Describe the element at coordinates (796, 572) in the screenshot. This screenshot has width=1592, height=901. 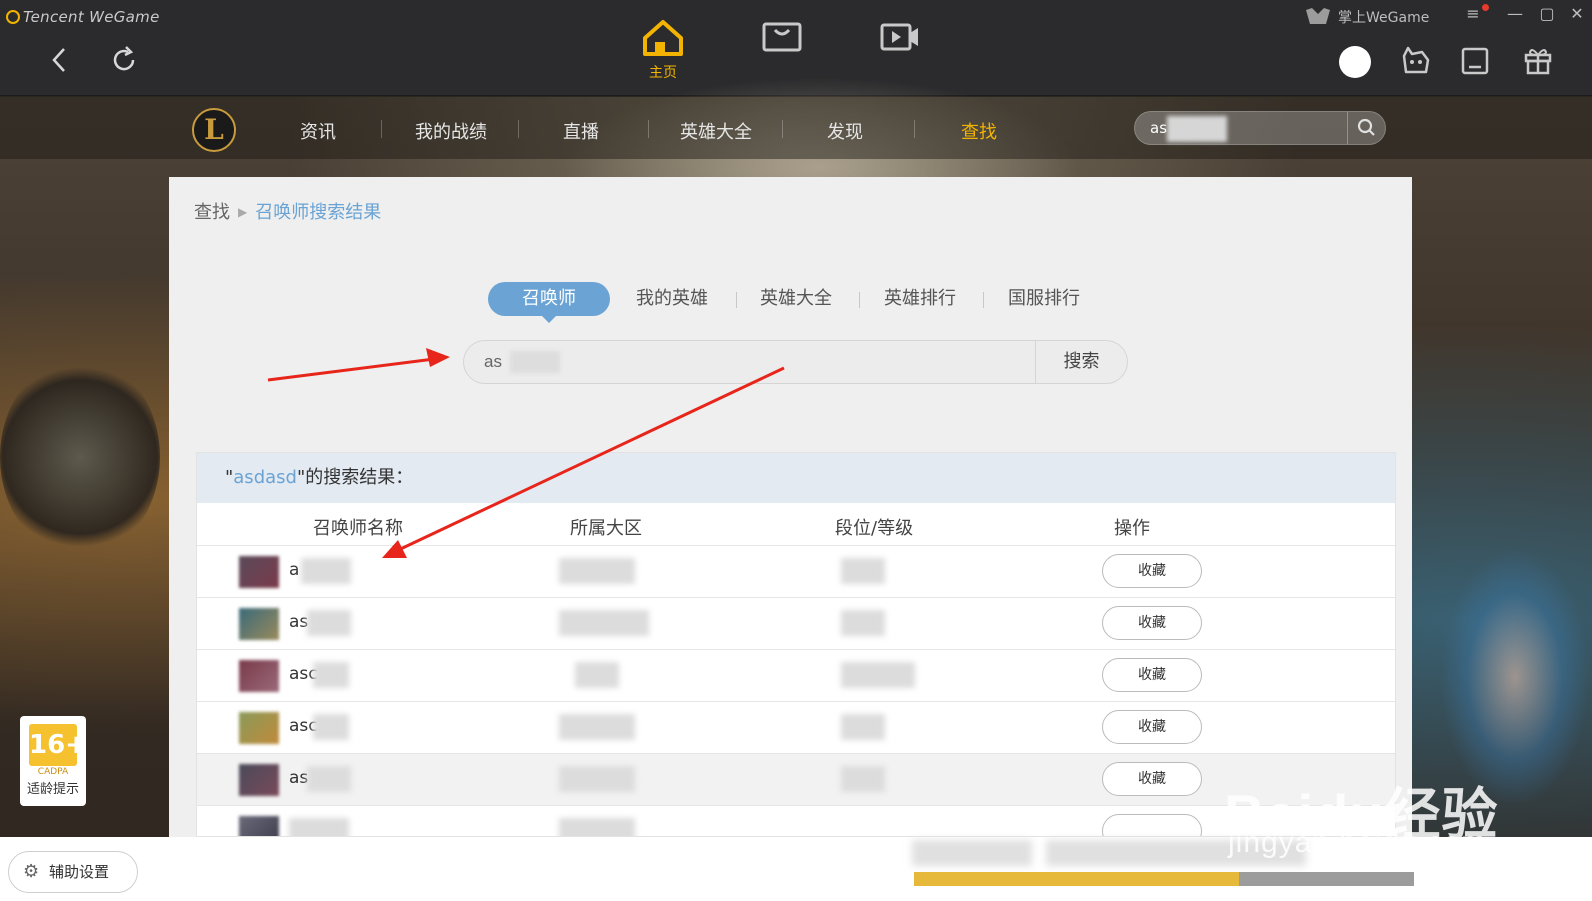
I see `table-row: a 收藏` at that location.